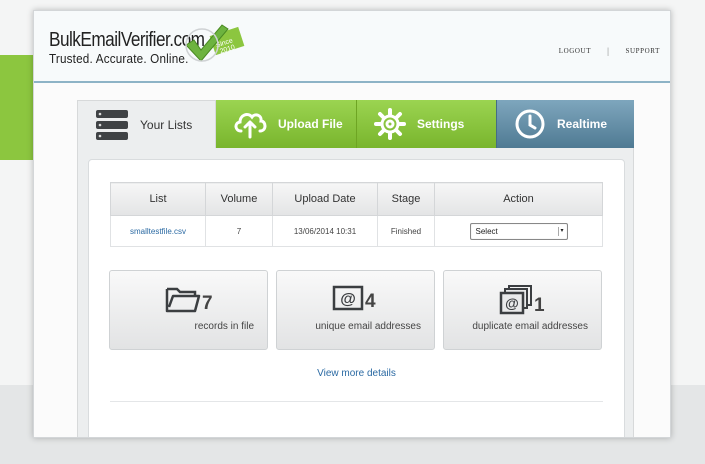 This screenshot has width=705, height=464. I want to click on list-upload-date: 13/06/2014 10:31, so click(325, 231).